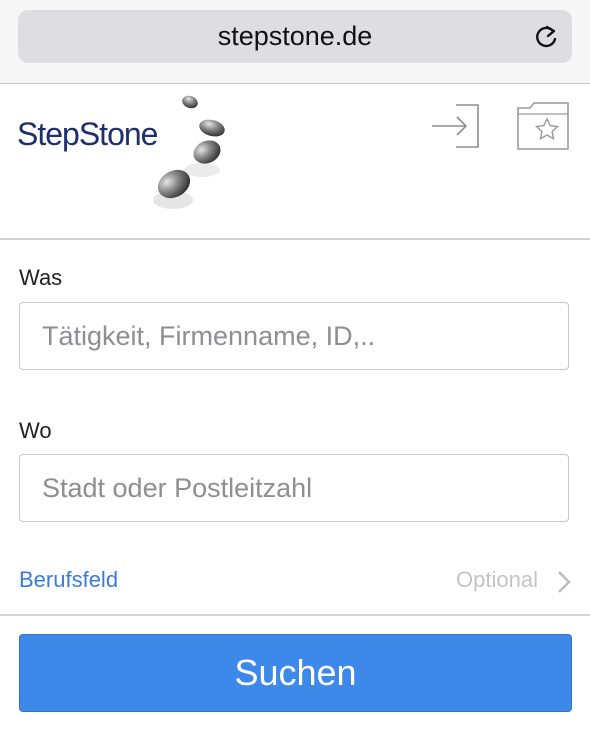 This screenshot has width=590, height=750. What do you see at coordinates (294, 336) in the screenshot?
I see `was-input` at bounding box center [294, 336].